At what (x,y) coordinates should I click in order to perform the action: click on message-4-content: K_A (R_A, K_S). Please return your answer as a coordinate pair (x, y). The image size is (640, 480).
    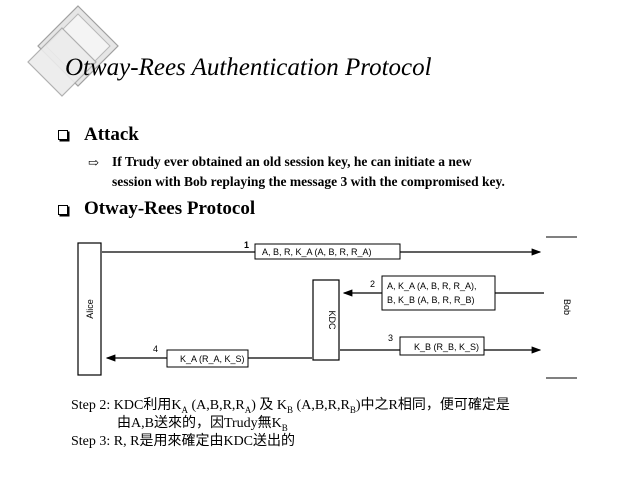
    Looking at the image, I should click on (212, 359).